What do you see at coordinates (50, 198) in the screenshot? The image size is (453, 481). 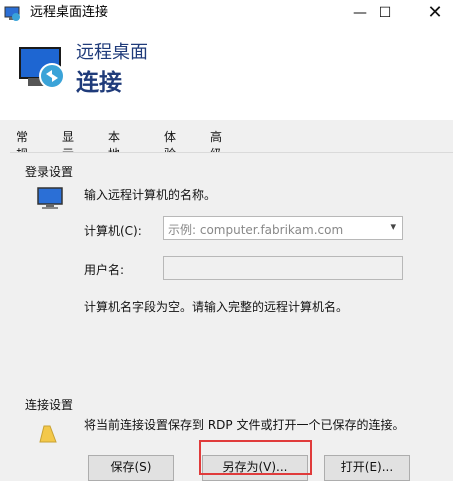 I see `computer-icon` at bounding box center [50, 198].